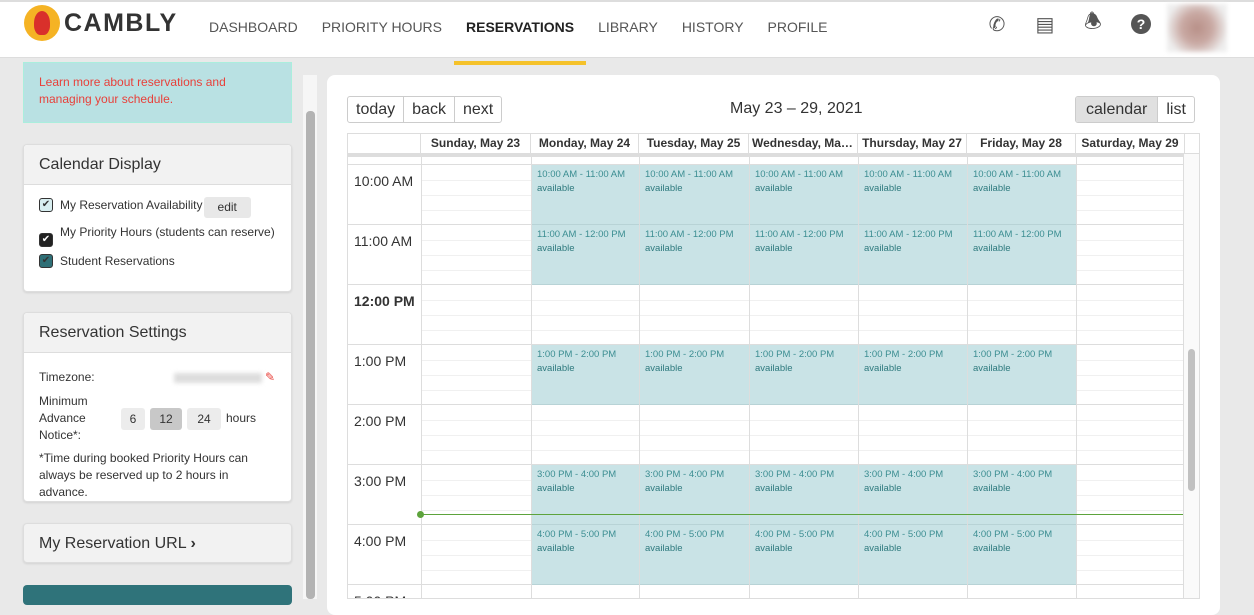 The width and height of the screenshot is (1254, 615). Describe the element at coordinates (478, 109) in the screenshot. I see `next-button: next` at that location.